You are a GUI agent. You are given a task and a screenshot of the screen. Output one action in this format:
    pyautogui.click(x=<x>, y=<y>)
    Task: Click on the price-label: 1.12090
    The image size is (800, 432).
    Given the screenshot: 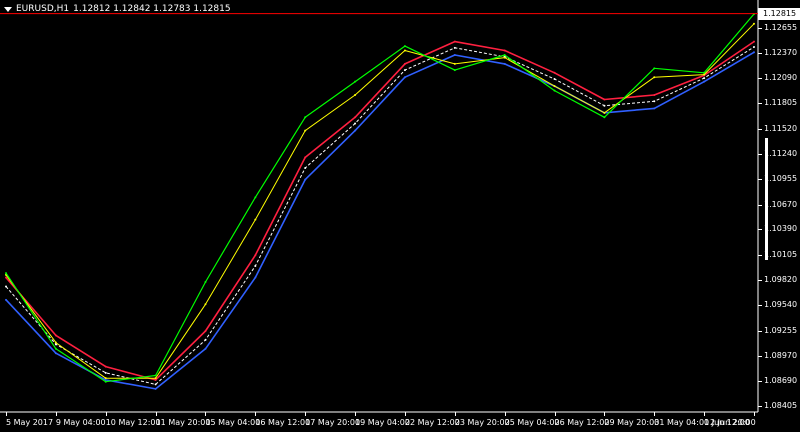 What is the action you would take?
    pyautogui.click(x=781, y=78)
    